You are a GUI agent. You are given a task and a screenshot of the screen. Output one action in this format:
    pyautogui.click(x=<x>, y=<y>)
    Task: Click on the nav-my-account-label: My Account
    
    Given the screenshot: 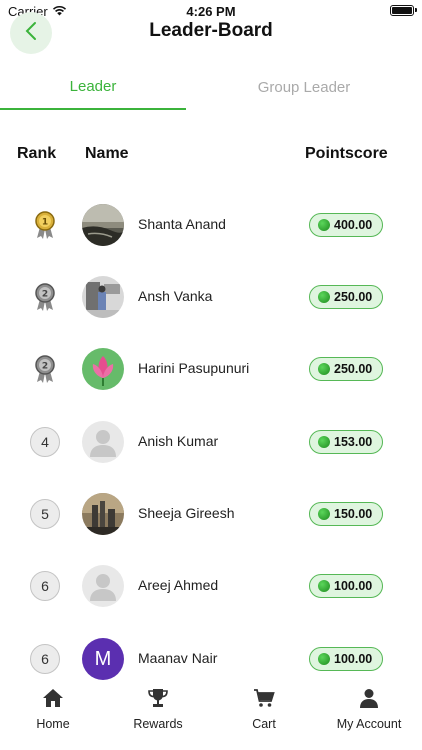 What is the action you would take?
    pyautogui.click(x=369, y=724)
    